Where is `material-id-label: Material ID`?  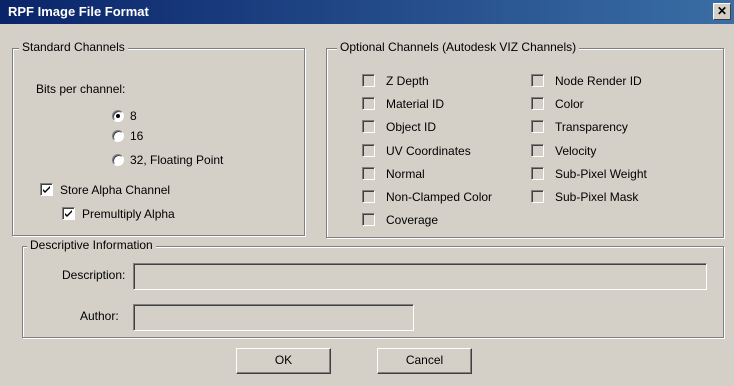 material-id-label: Material ID is located at coordinates (415, 104).